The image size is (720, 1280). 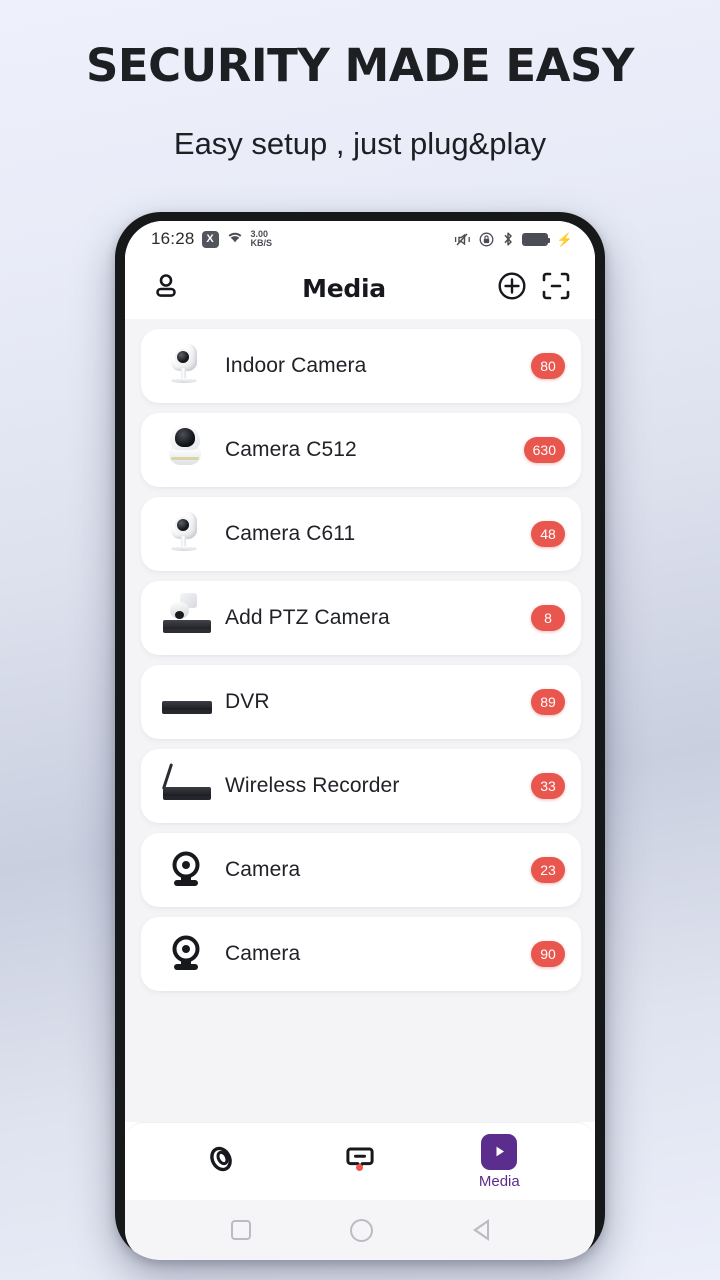 What do you see at coordinates (548, 786) in the screenshot?
I see `status-badge: 33` at bounding box center [548, 786].